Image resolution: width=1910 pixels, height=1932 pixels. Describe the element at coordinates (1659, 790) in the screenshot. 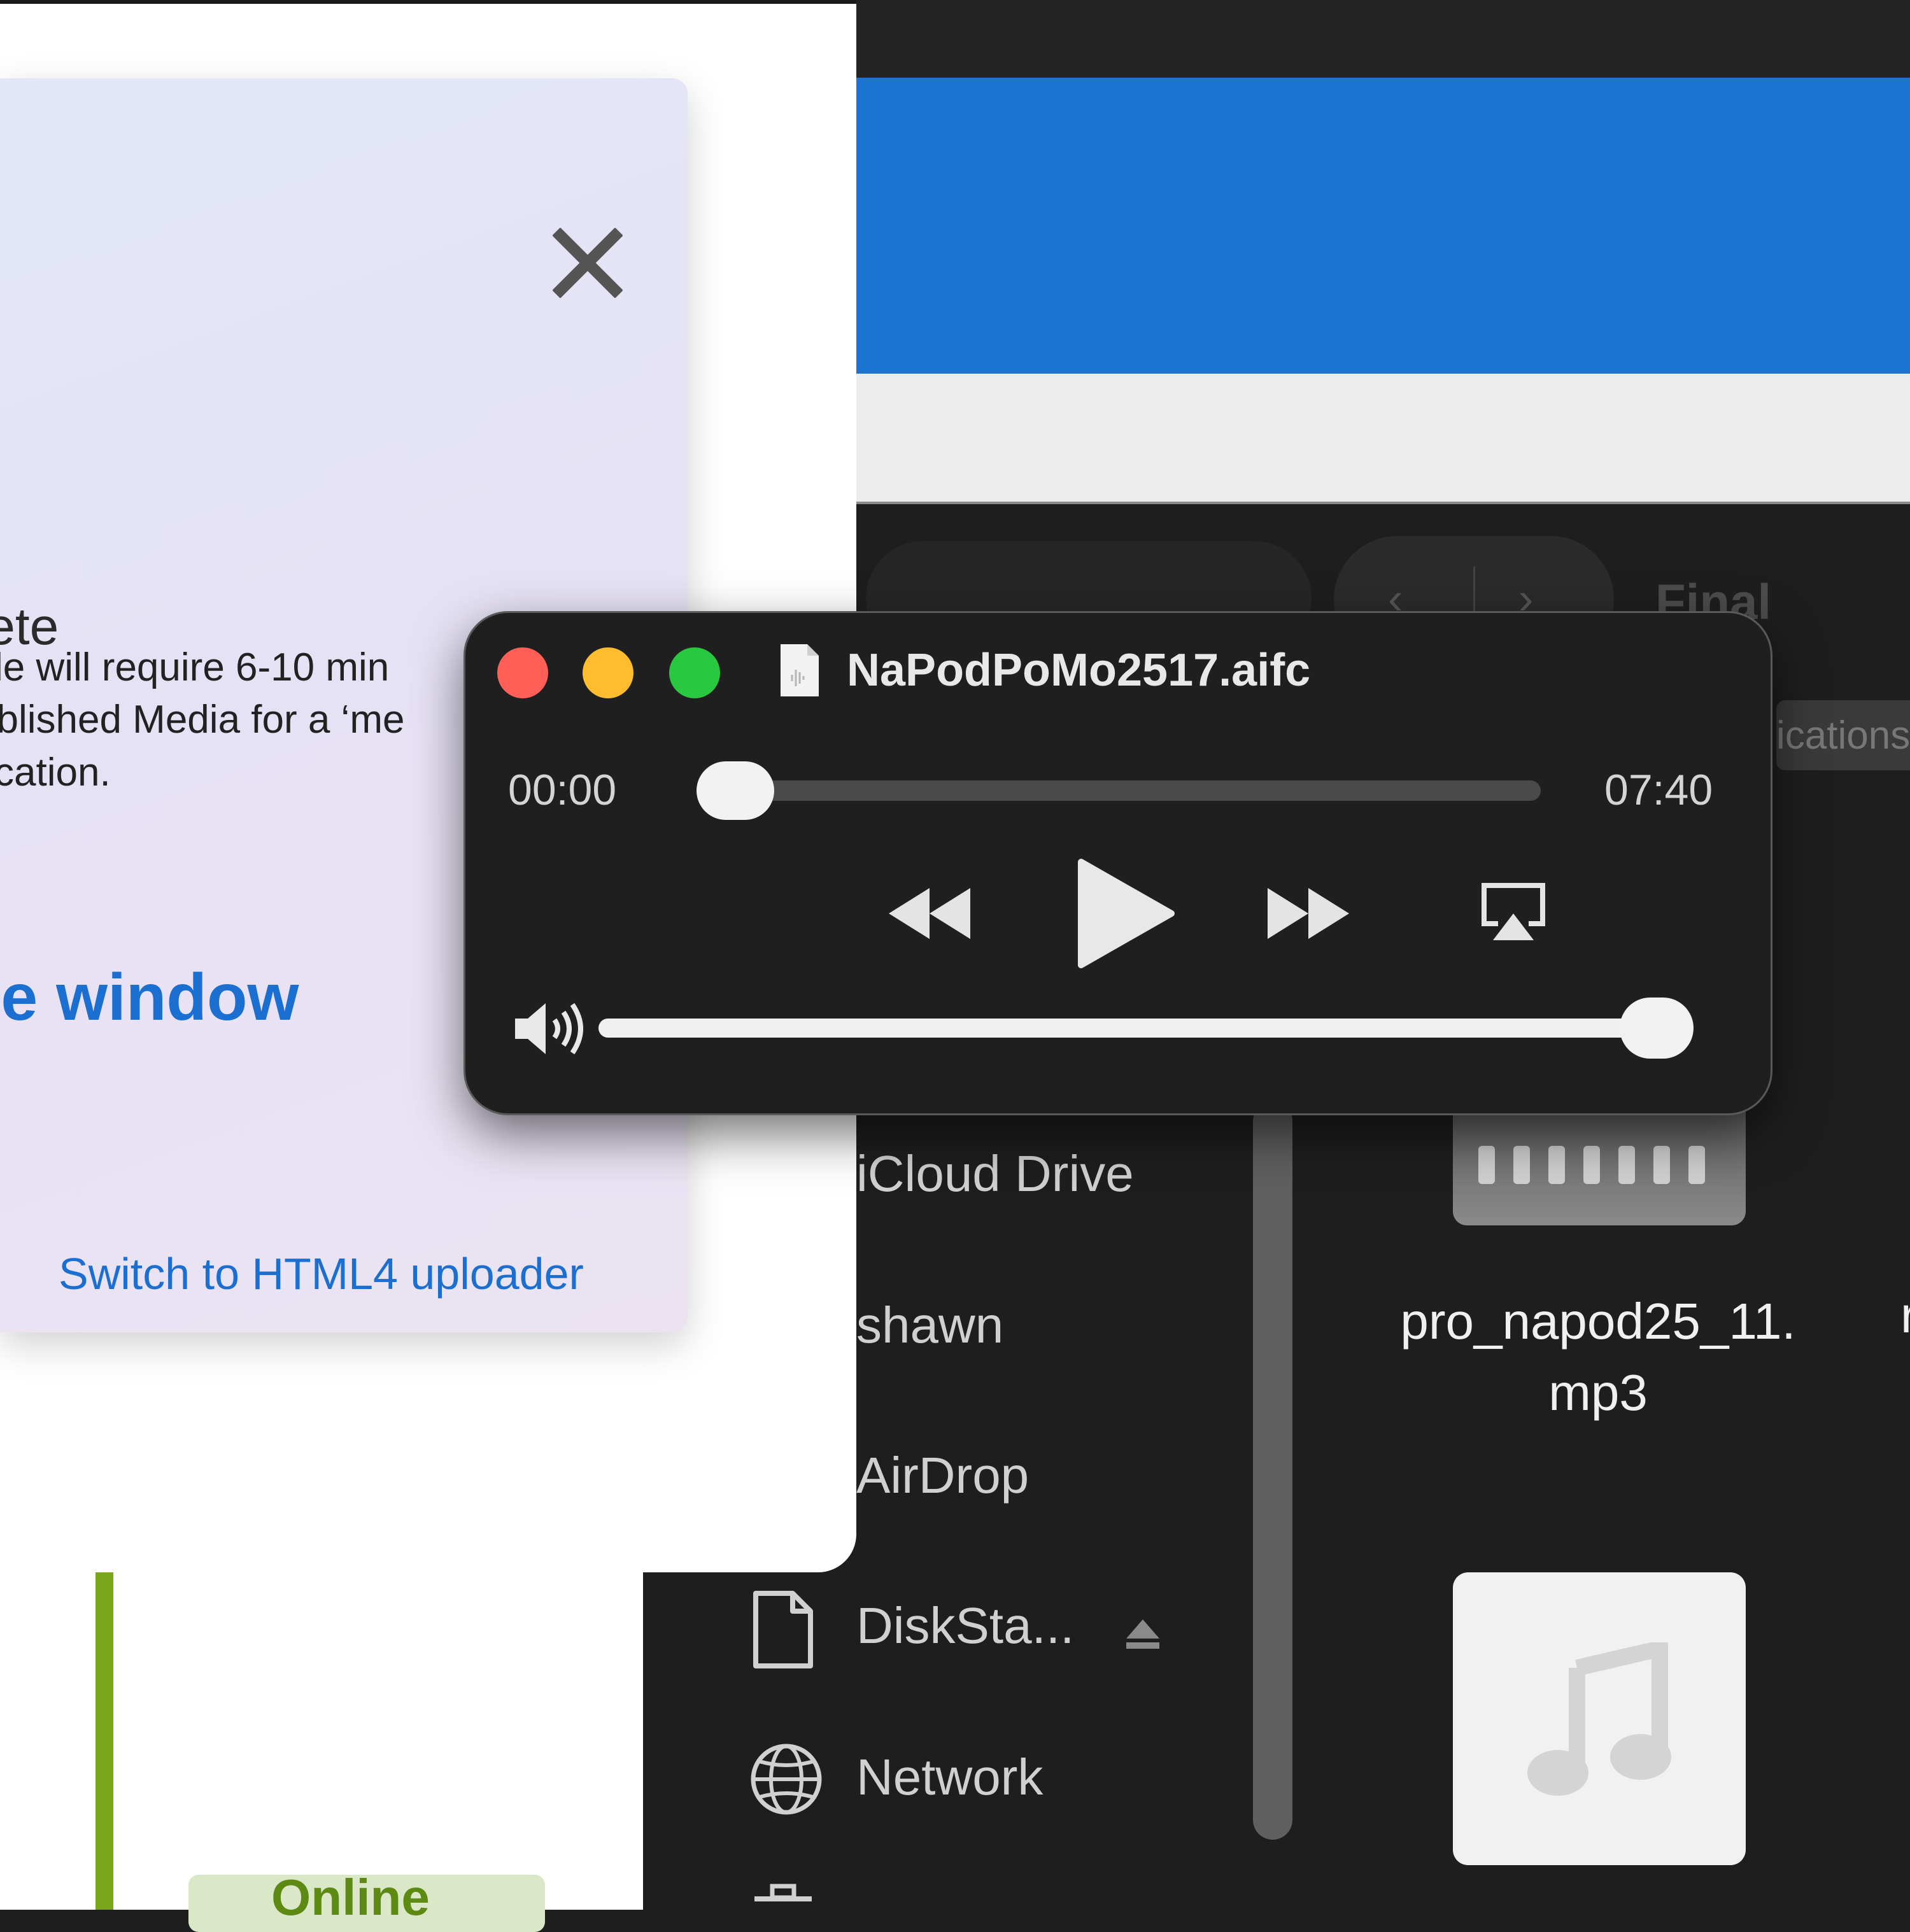

I see `total-time-label: 07:40` at that location.